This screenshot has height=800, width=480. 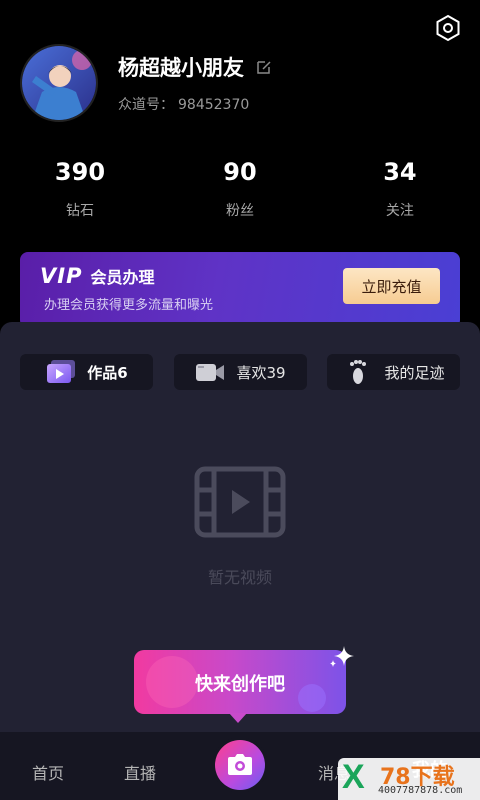 What do you see at coordinates (240, 502) in the screenshot?
I see `film-strip-icon` at bounding box center [240, 502].